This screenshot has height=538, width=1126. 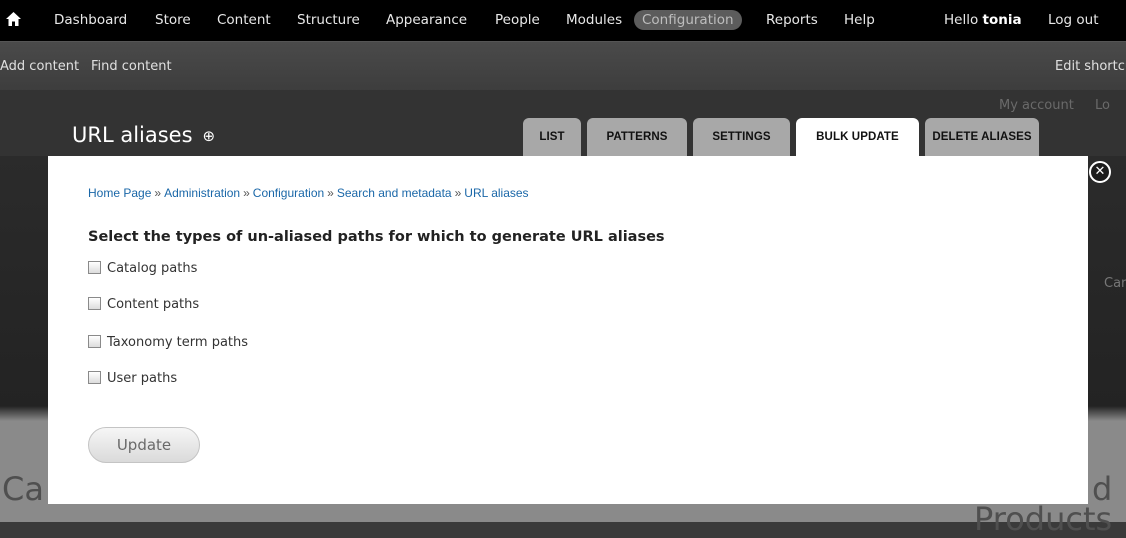 I want to click on tab-delete-aliases: DELETE ALIASES, so click(x=982, y=137).